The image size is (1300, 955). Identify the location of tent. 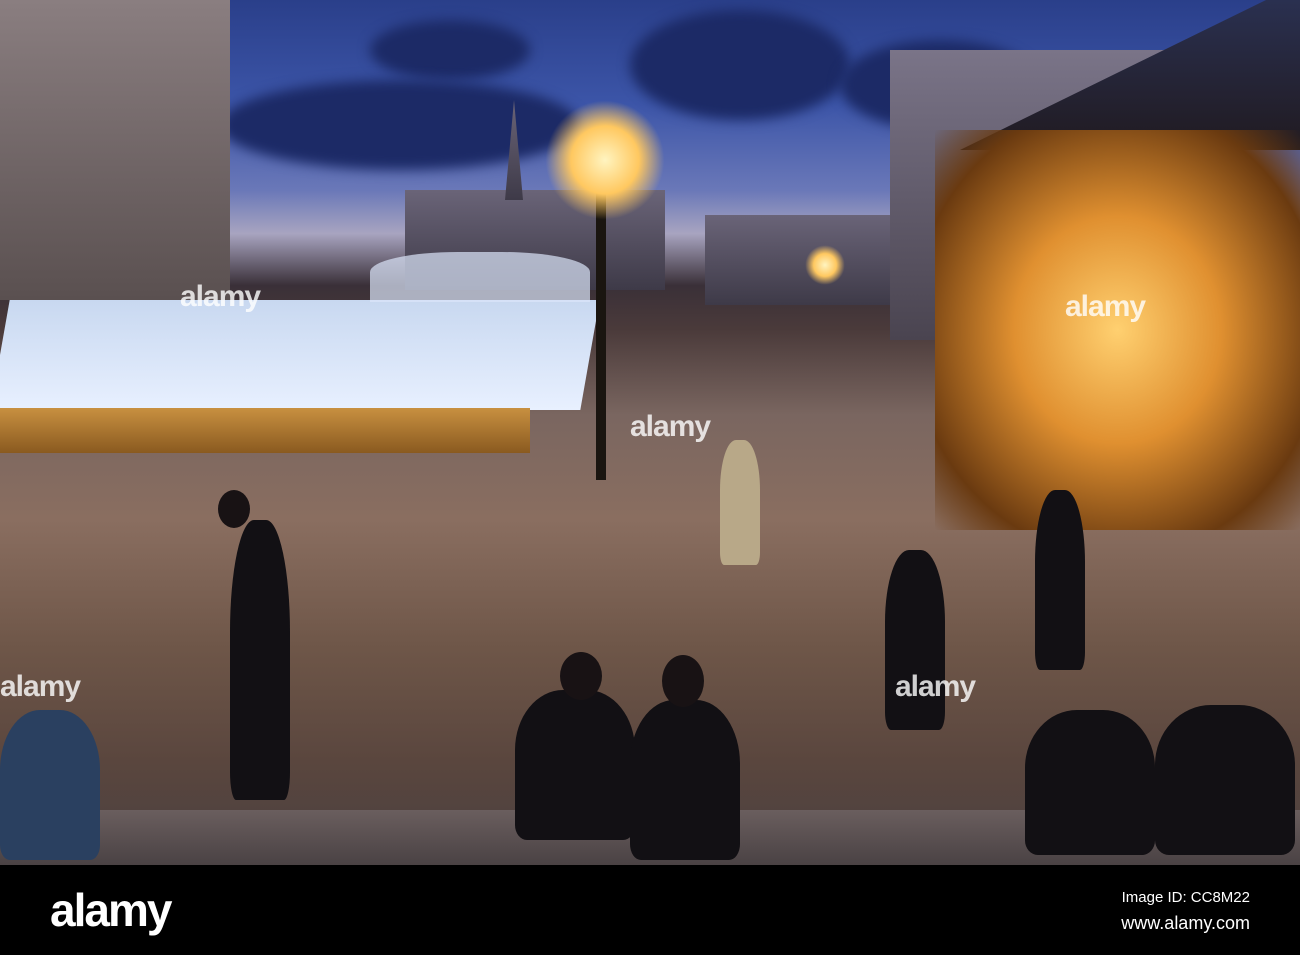
(480, 277).